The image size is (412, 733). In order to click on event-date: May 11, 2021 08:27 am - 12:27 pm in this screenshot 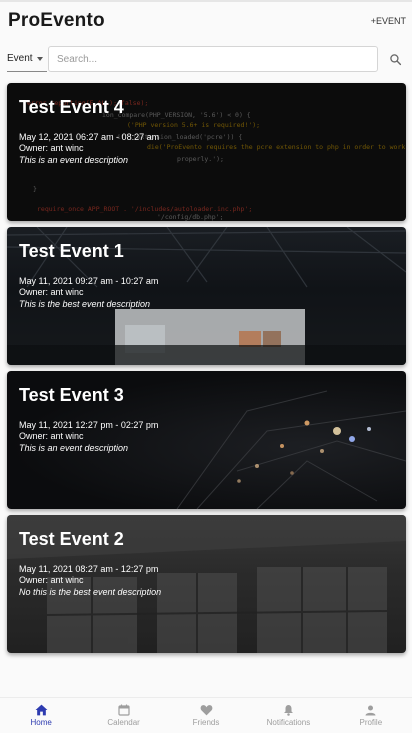, I will do `click(89, 569)`.